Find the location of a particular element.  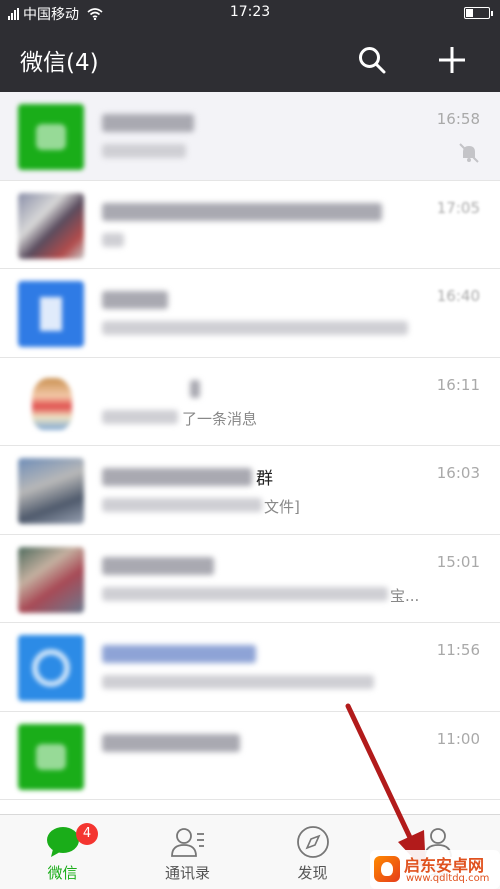

plus-icon is located at coordinates (452, 60).